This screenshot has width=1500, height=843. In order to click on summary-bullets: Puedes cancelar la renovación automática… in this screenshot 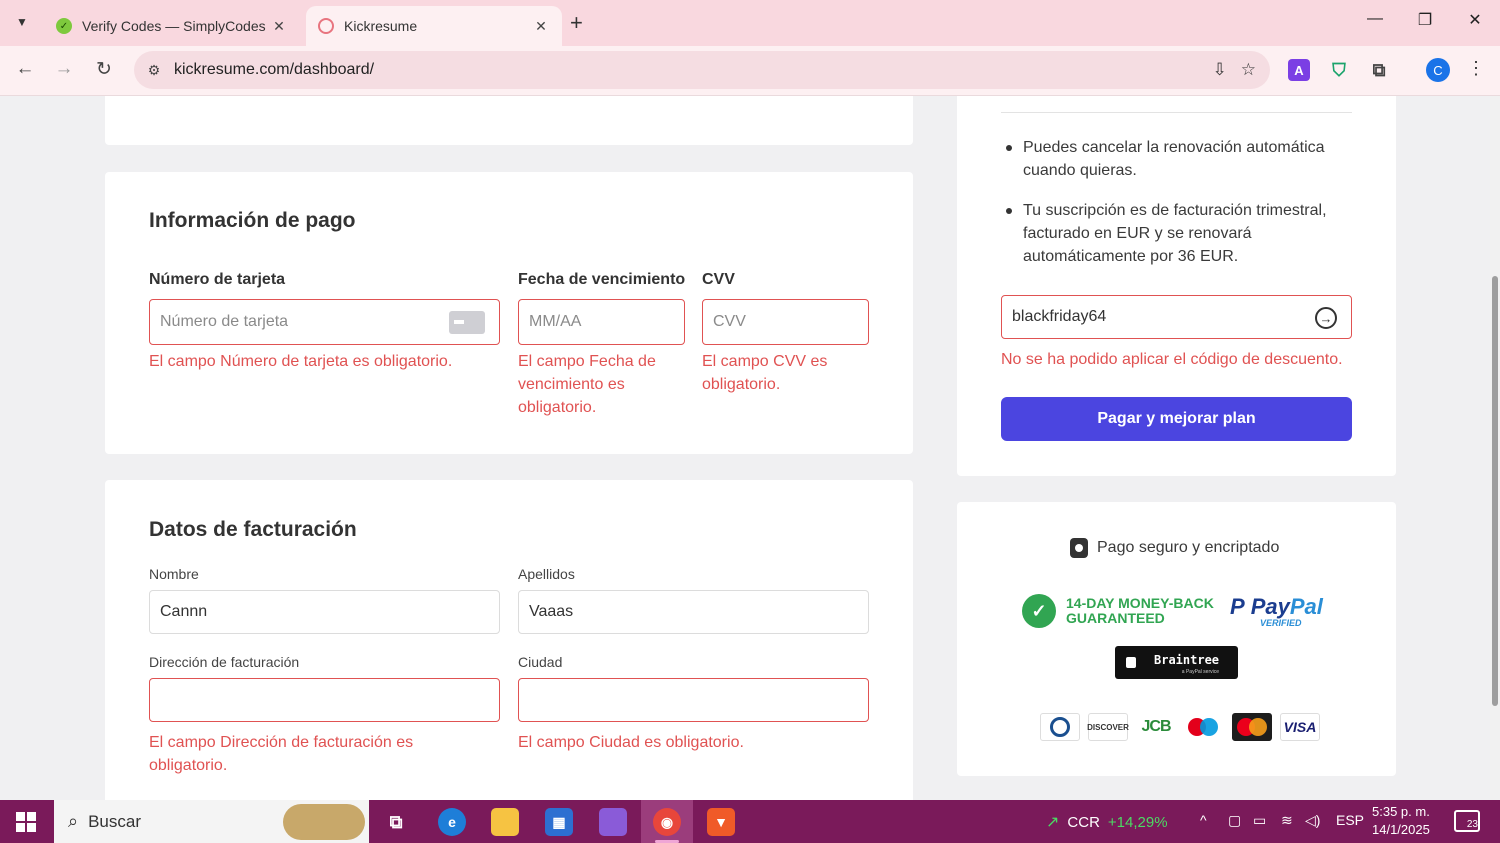, I will do `click(1177, 210)`.